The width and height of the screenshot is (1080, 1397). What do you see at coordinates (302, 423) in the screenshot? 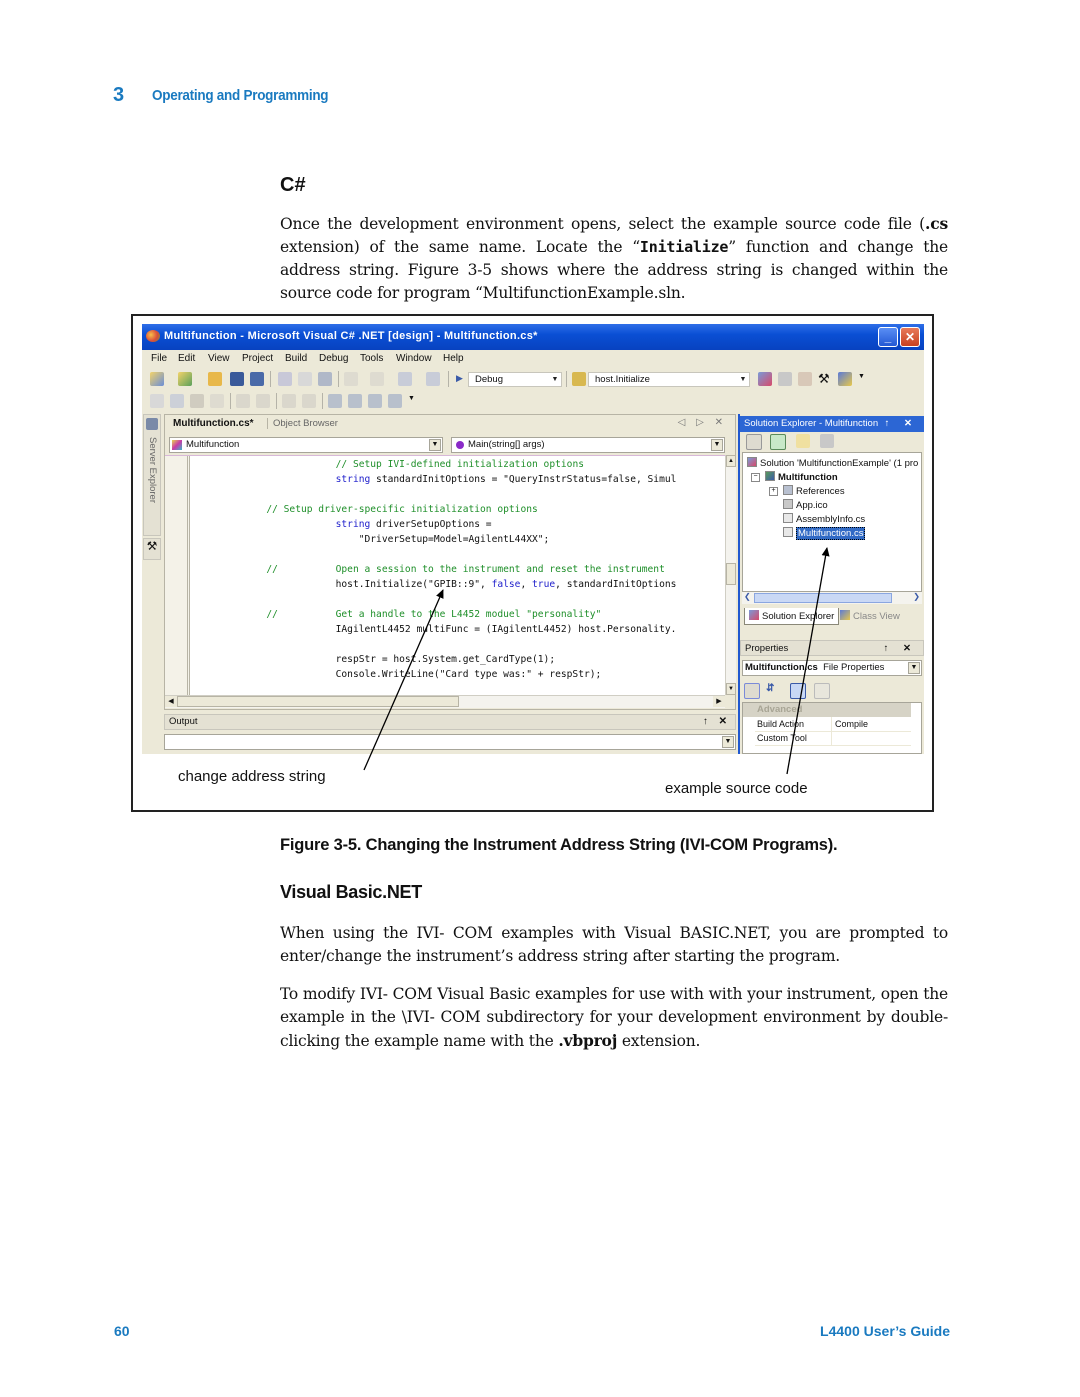
I see `tab-object-browser: Object Browser` at bounding box center [302, 423].